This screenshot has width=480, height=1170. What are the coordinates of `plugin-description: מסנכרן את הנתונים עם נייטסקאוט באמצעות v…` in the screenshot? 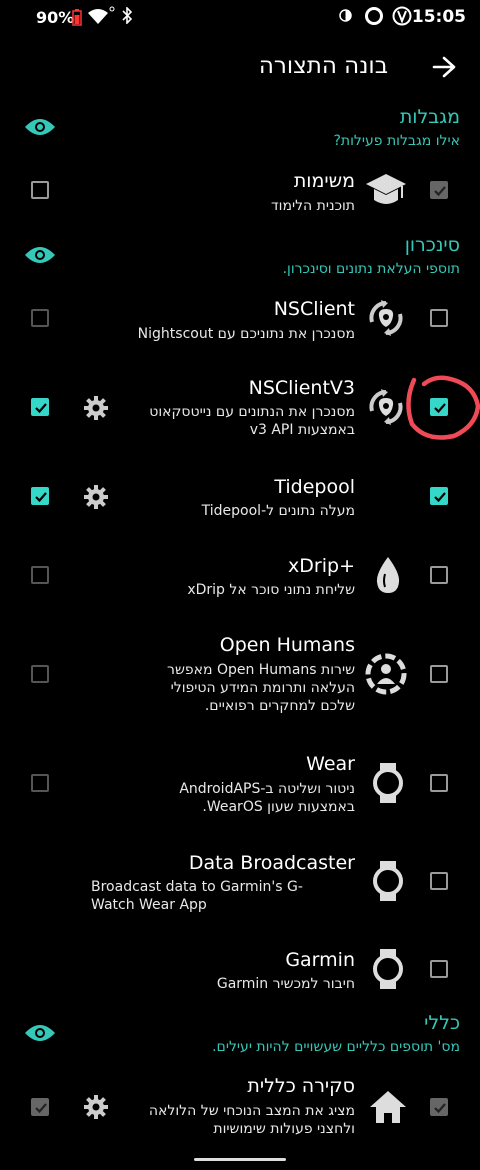 It's located at (252, 421).